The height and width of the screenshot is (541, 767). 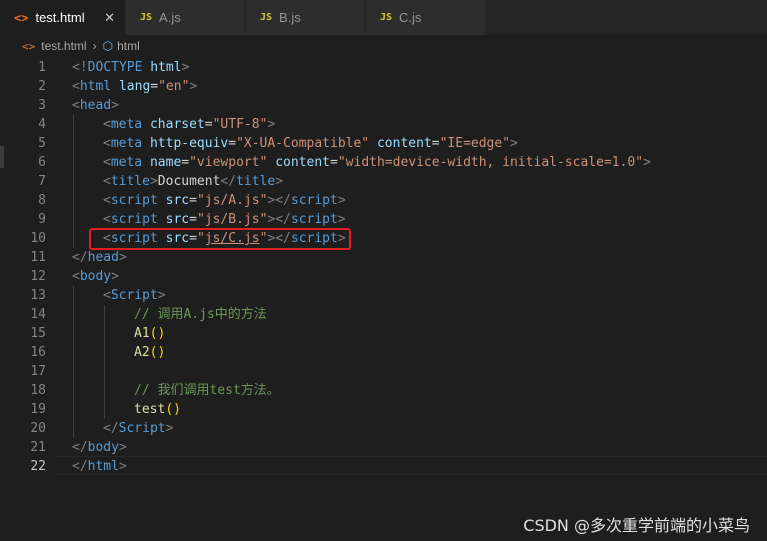 I want to click on code-line: 20 </Script>, so click(x=102, y=428).